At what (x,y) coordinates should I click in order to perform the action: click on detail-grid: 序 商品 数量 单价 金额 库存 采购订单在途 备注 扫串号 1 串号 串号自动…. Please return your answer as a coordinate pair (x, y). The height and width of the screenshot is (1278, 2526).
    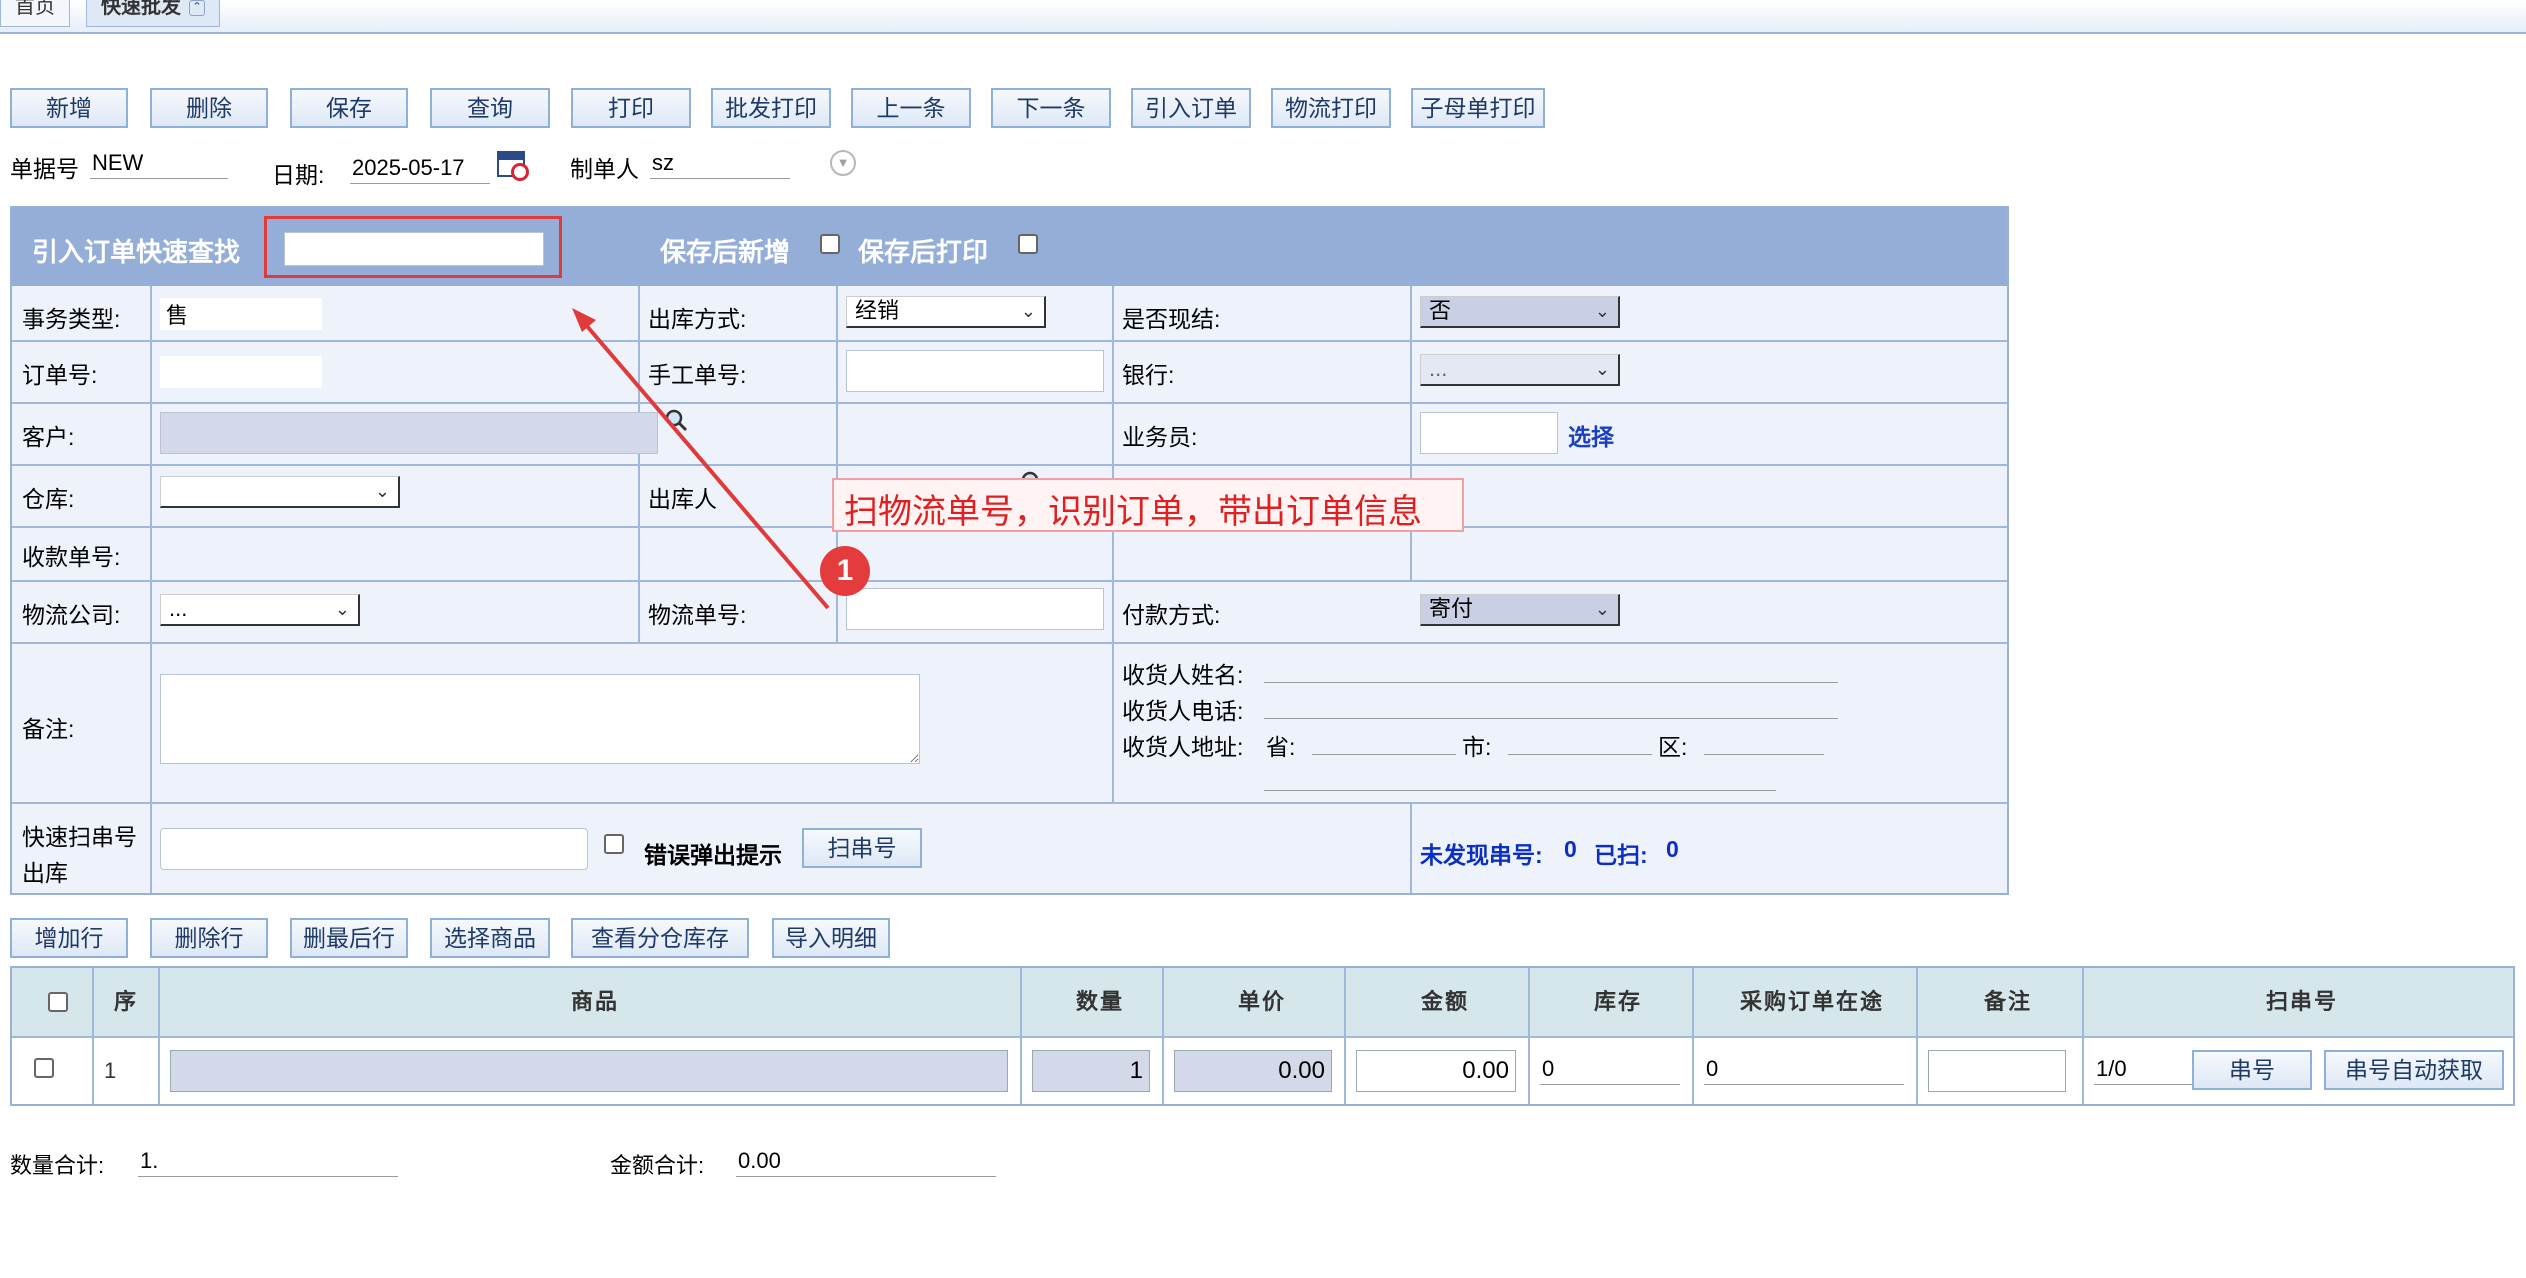
    Looking at the image, I should click on (1262, 1036).